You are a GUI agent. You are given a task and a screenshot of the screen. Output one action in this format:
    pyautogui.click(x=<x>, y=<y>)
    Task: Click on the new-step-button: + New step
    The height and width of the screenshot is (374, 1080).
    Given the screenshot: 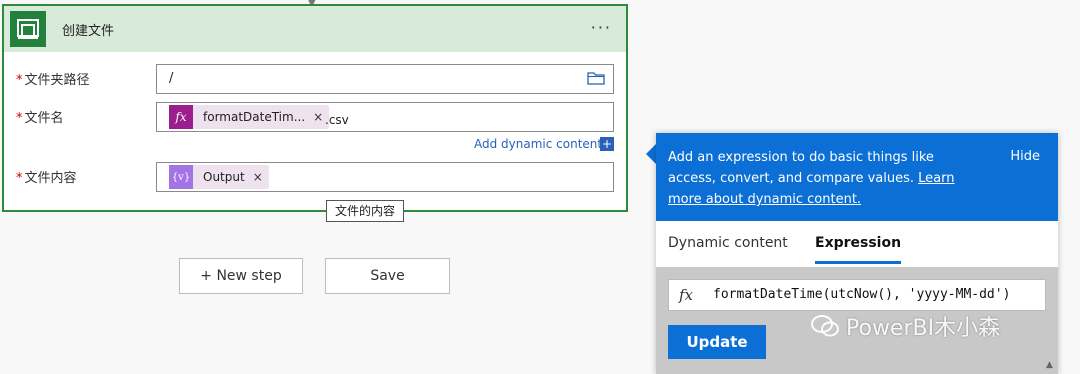 What is the action you would take?
    pyautogui.click(x=241, y=276)
    